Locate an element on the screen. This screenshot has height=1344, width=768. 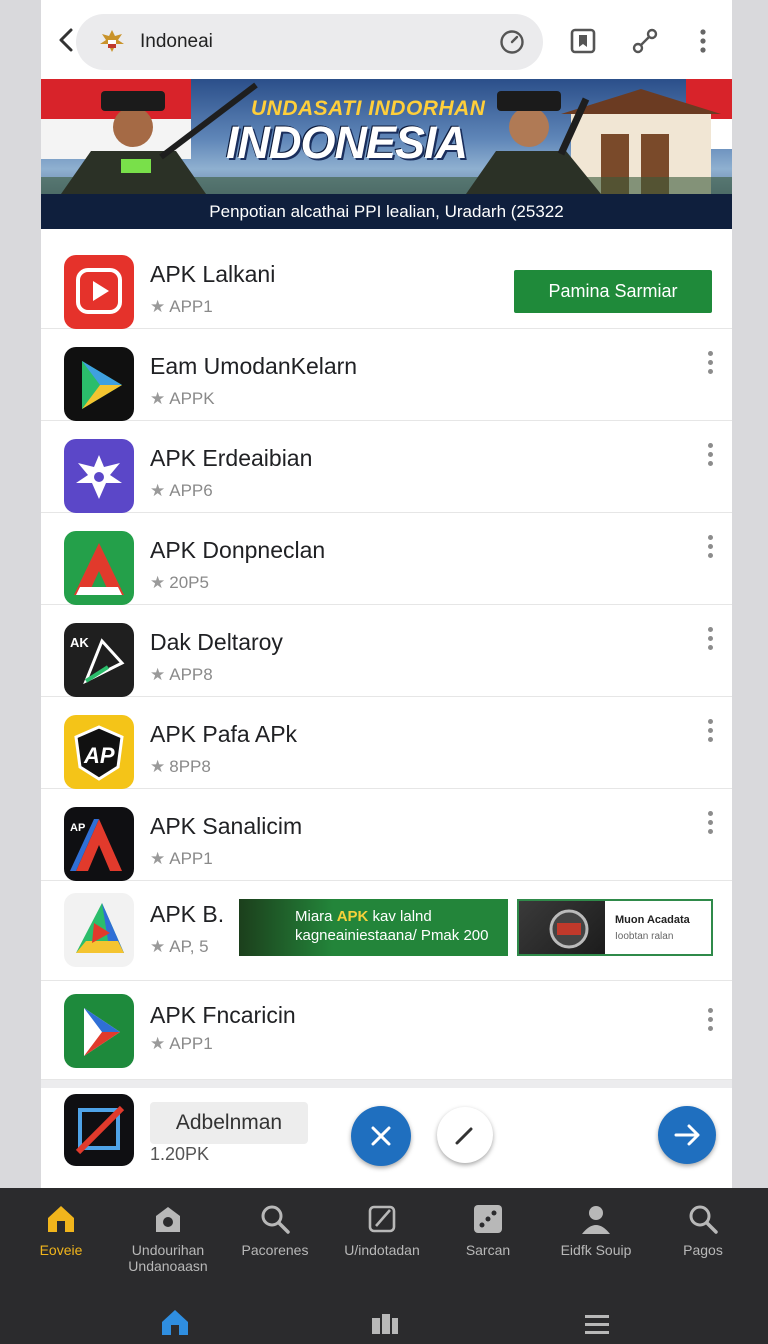
recents-icon is located at coordinates (385, 1324).